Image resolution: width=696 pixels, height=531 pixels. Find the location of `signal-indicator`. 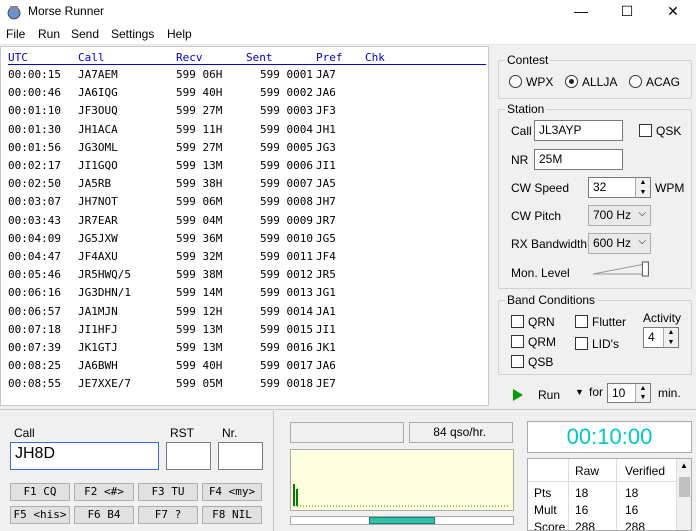

signal-indicator is located at coordinates (402, 520).